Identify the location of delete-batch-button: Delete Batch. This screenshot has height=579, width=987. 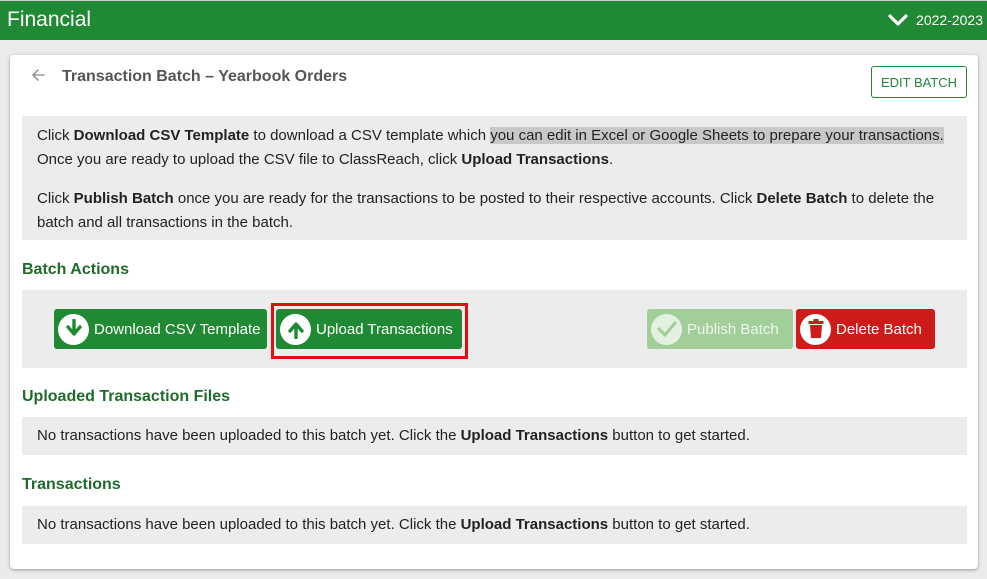
(865, 329).